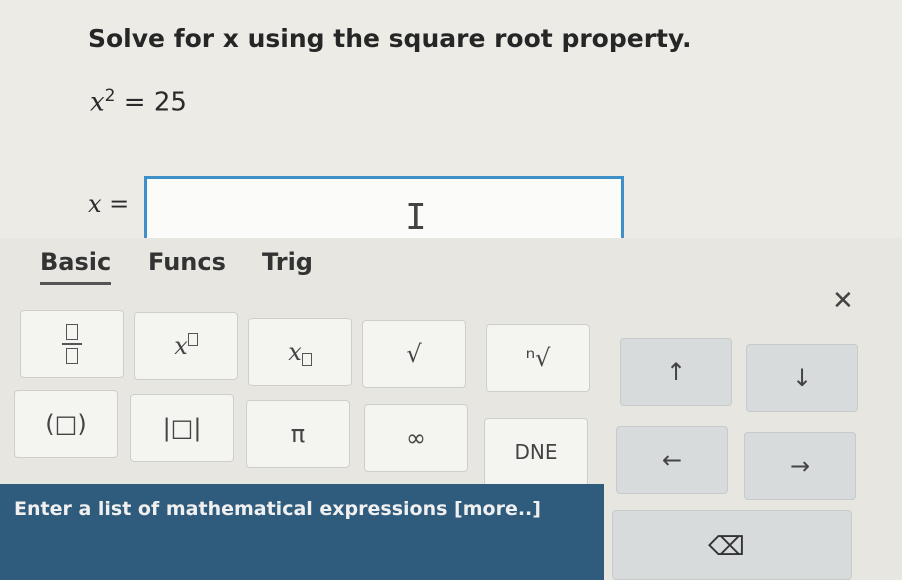 The height and width of the screenshot is (580, 902). I want to click on equation: x2 = 25, so click(138, 102).